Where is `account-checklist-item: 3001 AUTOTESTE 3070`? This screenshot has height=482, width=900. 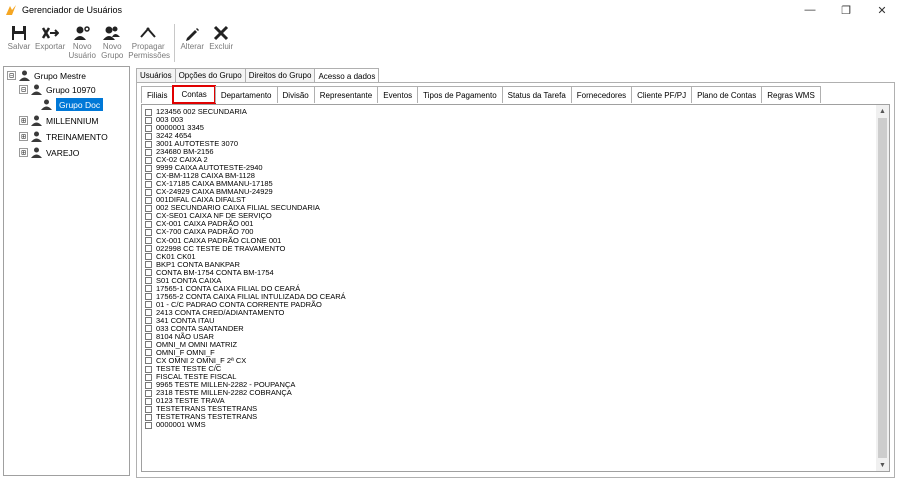
account-checklist-item: 3001 AUTOTESTE 3070 is located at coordinates (510, 144).